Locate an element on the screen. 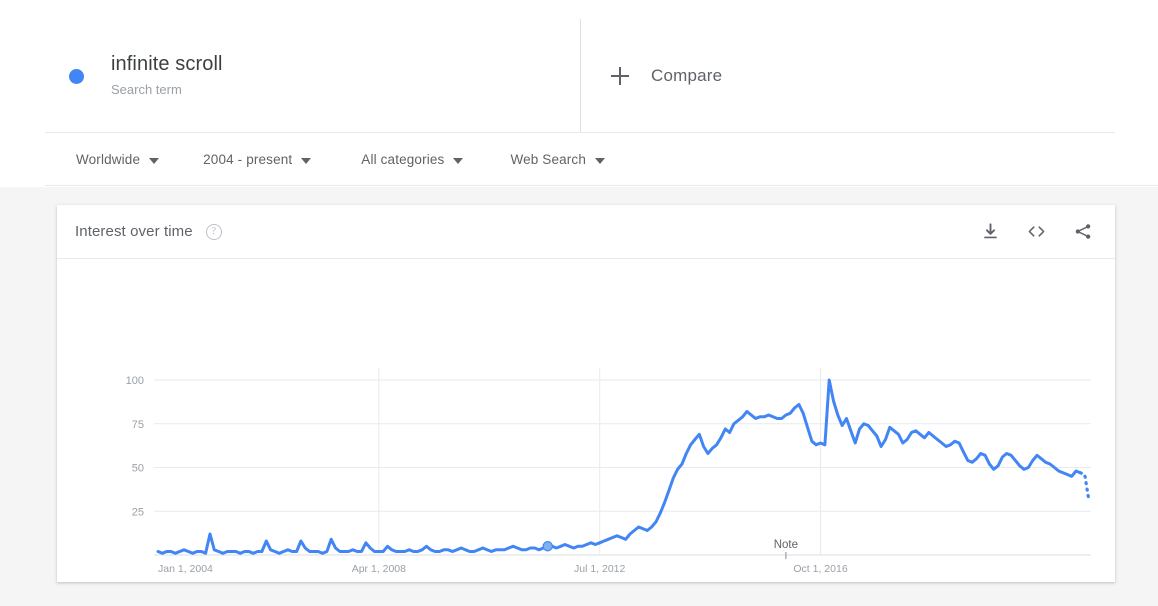 Image resolution: width=1158 pixels, height=606 pixels. card-header: Interest over time ? is located at coordinates (586, 232).